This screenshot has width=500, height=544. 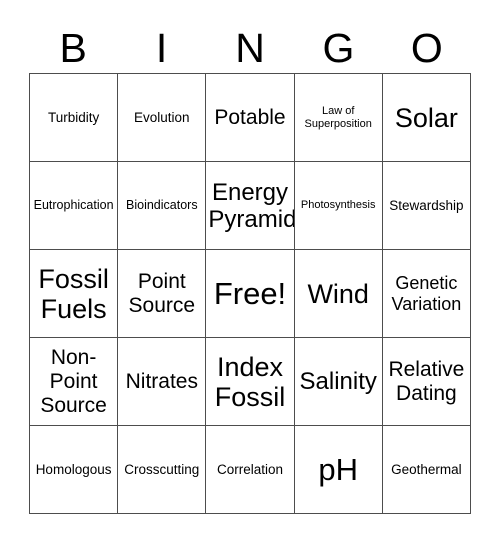 I want to click on bingo-cell-o2: Stewardship, so click(x=426, y=206).